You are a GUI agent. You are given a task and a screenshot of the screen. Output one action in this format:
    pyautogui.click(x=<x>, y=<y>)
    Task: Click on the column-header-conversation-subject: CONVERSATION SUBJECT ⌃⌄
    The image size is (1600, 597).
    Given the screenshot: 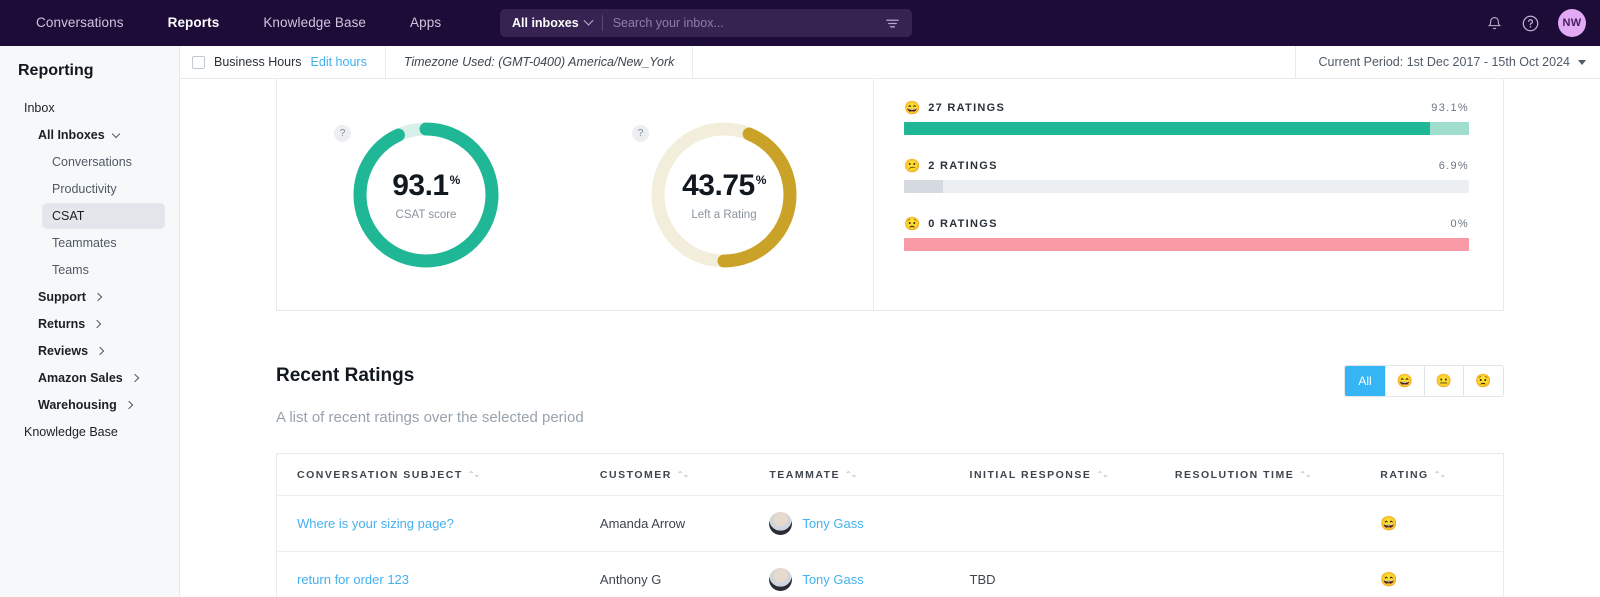 What is the action you would take?
    pyautogui.click(x=438, y=474)
    